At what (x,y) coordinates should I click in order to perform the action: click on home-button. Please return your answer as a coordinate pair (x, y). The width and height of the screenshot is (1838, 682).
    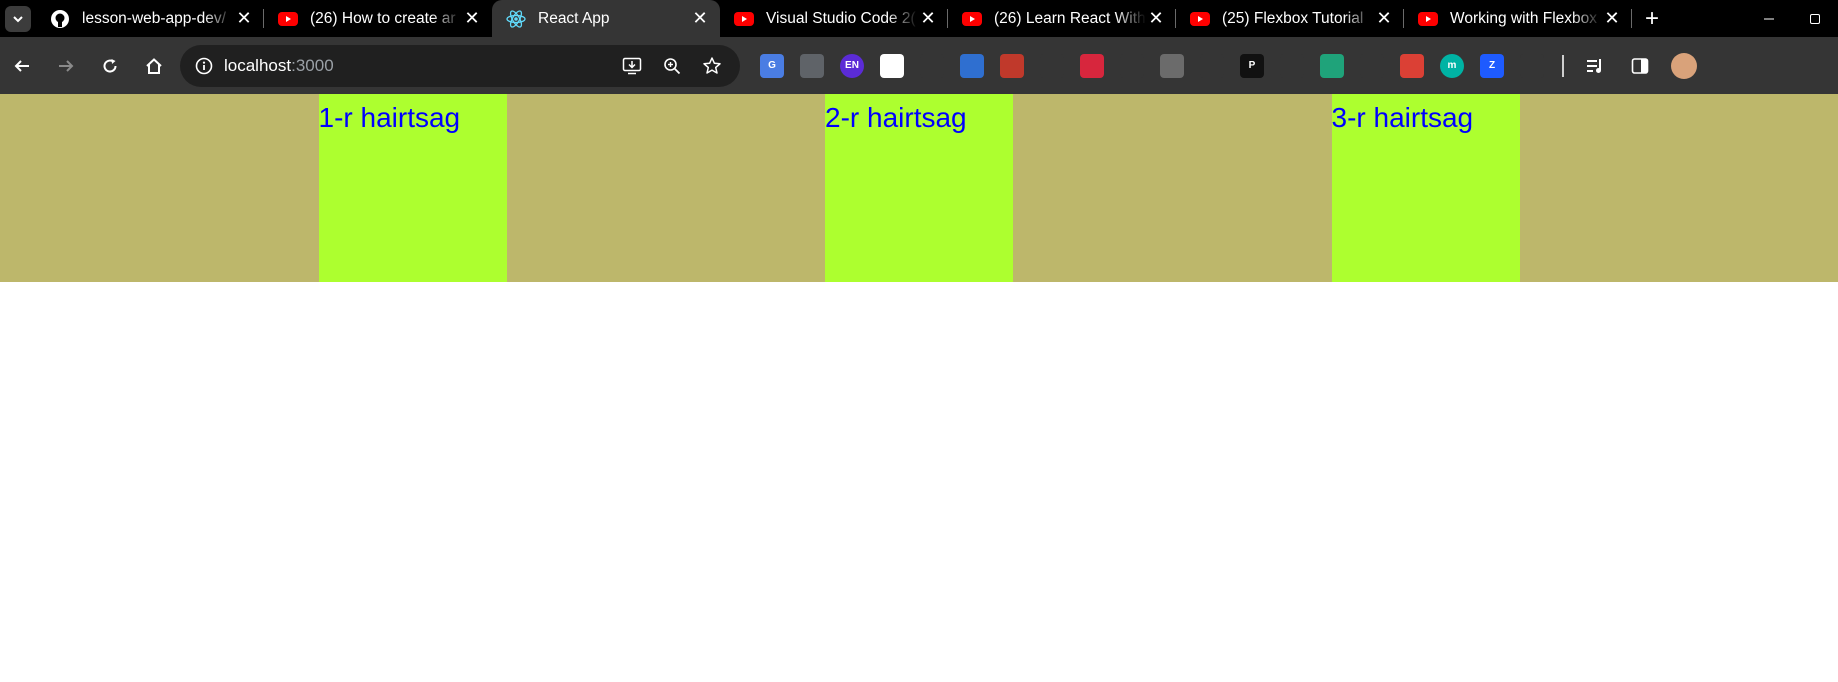
    Looking at the image, I should click on (154, 66).